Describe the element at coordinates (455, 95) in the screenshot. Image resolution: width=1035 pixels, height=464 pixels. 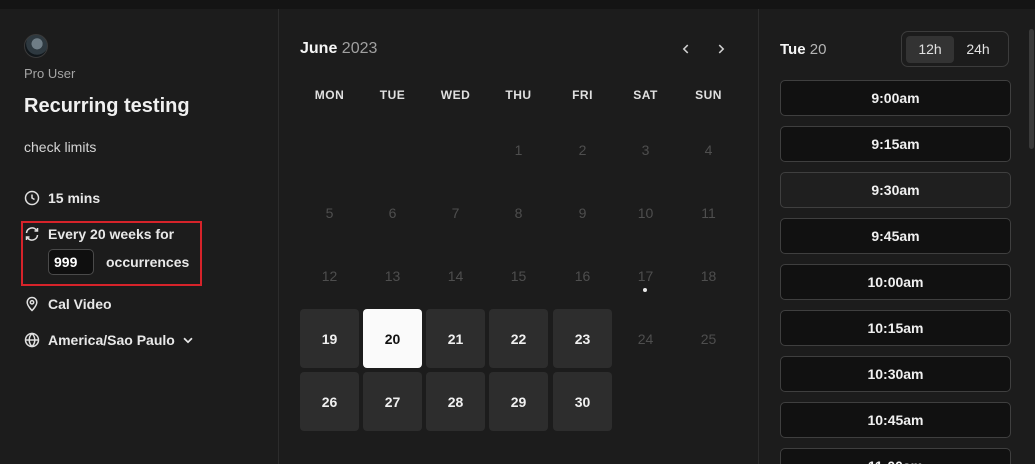
I see `weekday-label: WED` at that location.